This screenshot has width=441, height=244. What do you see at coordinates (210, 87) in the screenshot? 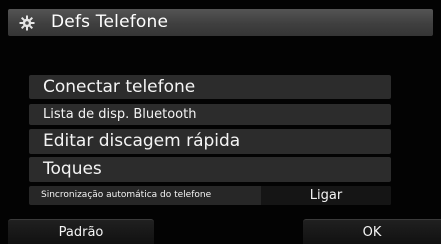
I see `menu-item-connect-phone: Conectar telefone` at bounding box center [210, 87].